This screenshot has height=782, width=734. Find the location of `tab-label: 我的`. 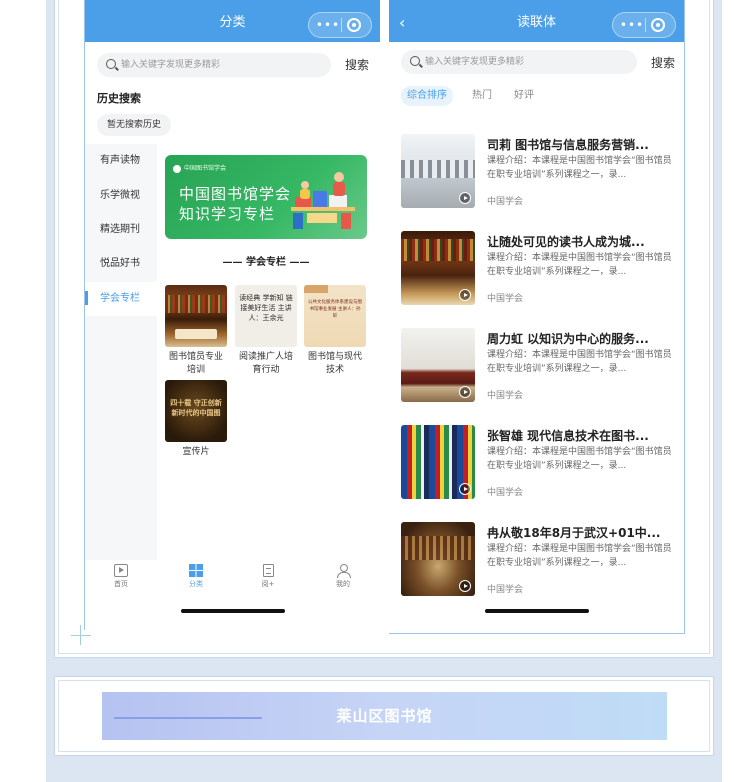

tab-label: 我的 is located at coordinates (343, 584).